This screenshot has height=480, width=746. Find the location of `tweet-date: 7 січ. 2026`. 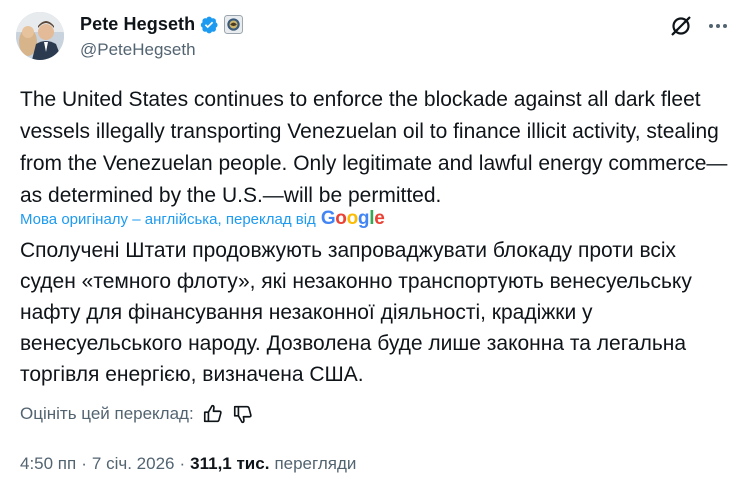

tweet-date: 7 січ. 2026 is located at coordinates (133, 464).